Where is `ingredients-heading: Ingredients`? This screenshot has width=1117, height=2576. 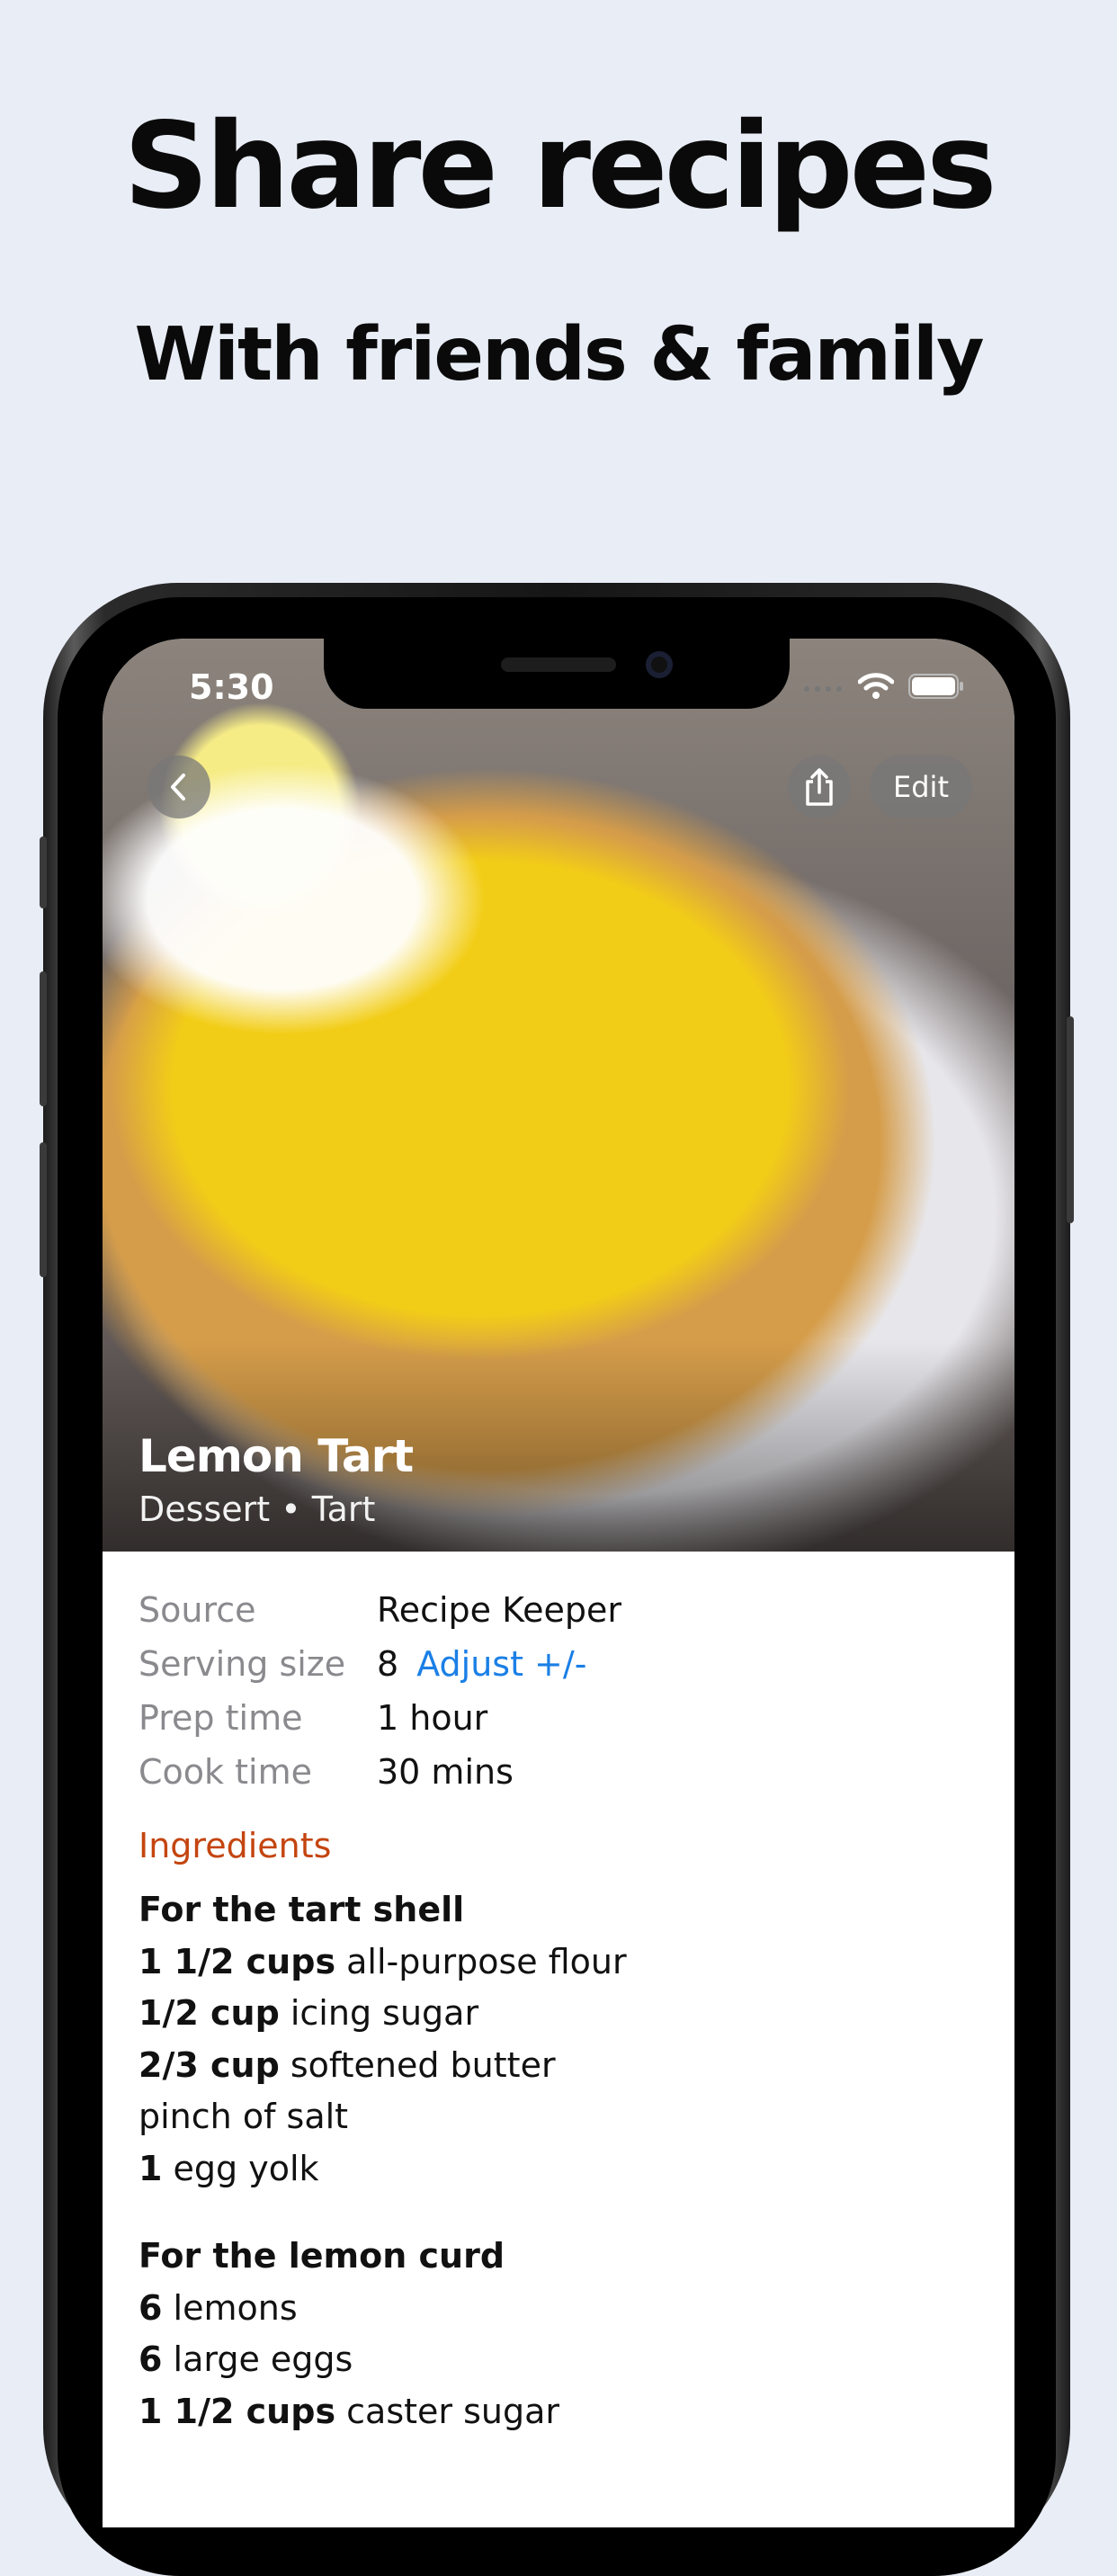 ingredients-heading: Ingredients is located at coordinates (235, 1845).